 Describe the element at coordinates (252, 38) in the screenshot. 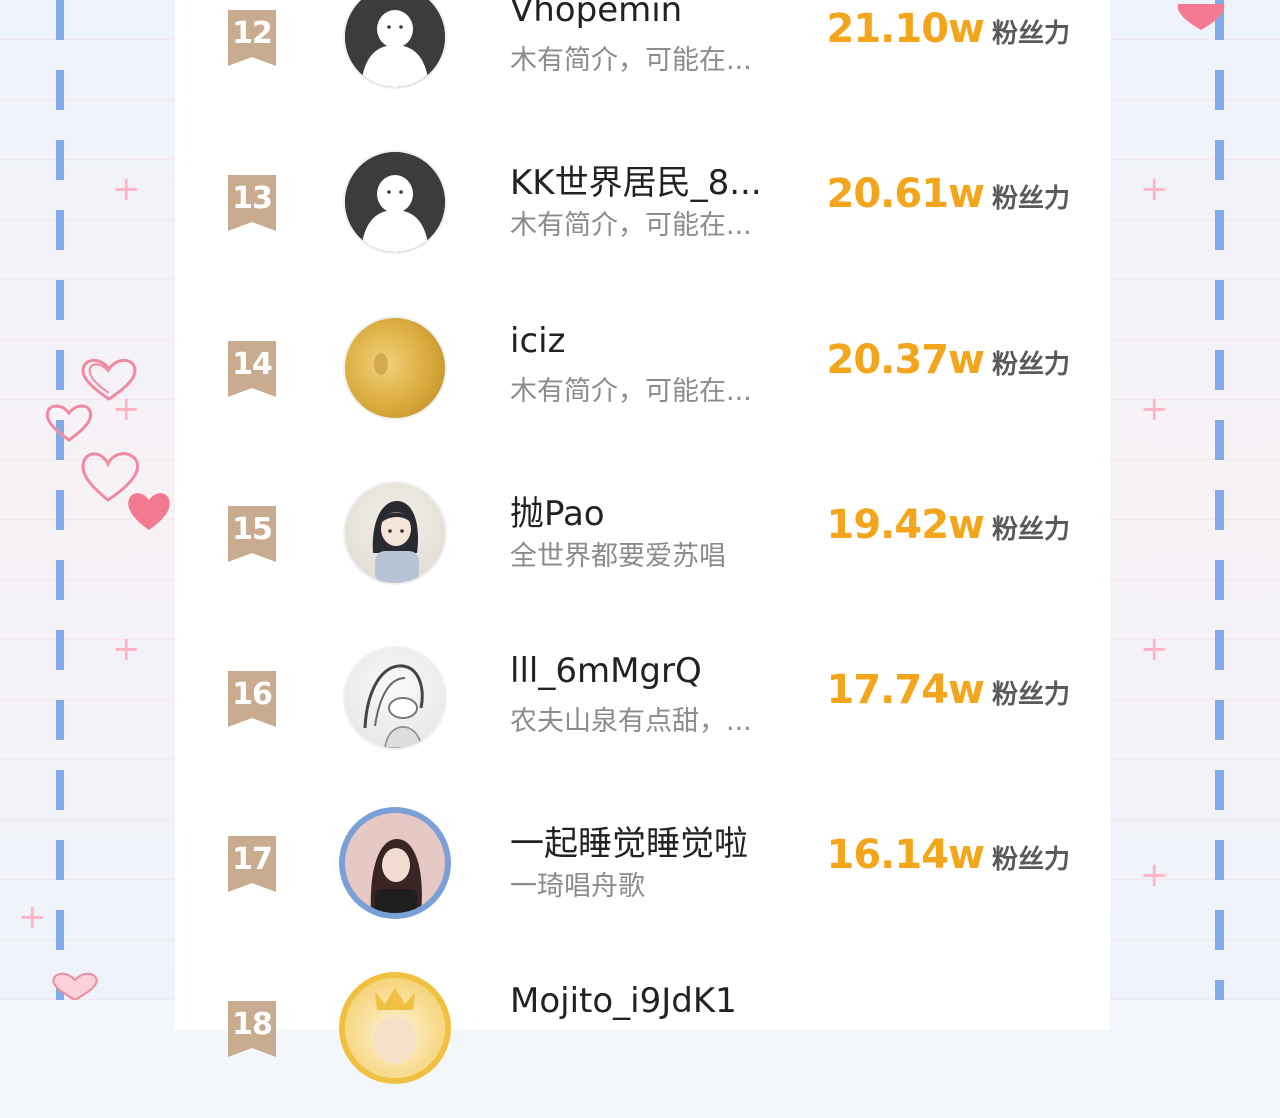

I see `rank-badge: 12` at that location.